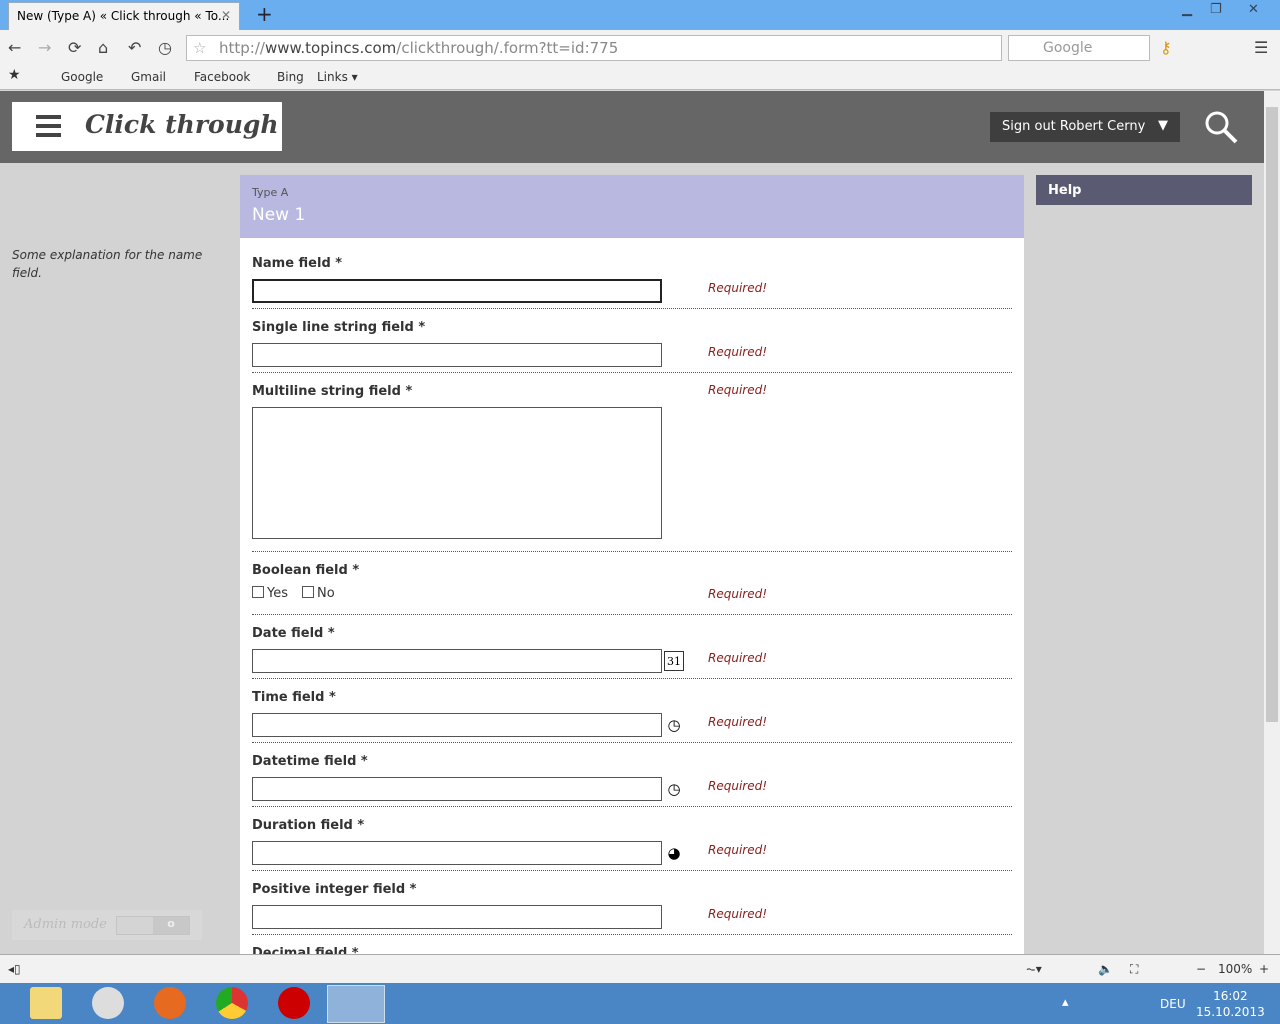 The height and width of the screenshot is (1024, 1280). I want to click on field-label: Duration field *, so click(308, 825).